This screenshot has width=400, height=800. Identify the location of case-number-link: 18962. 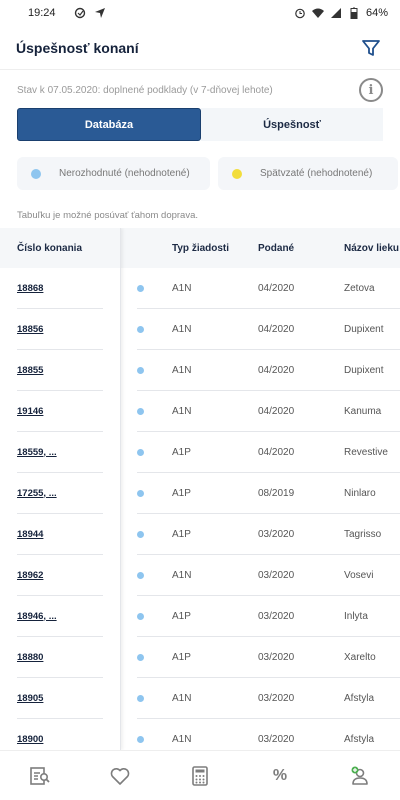
(60, 575).